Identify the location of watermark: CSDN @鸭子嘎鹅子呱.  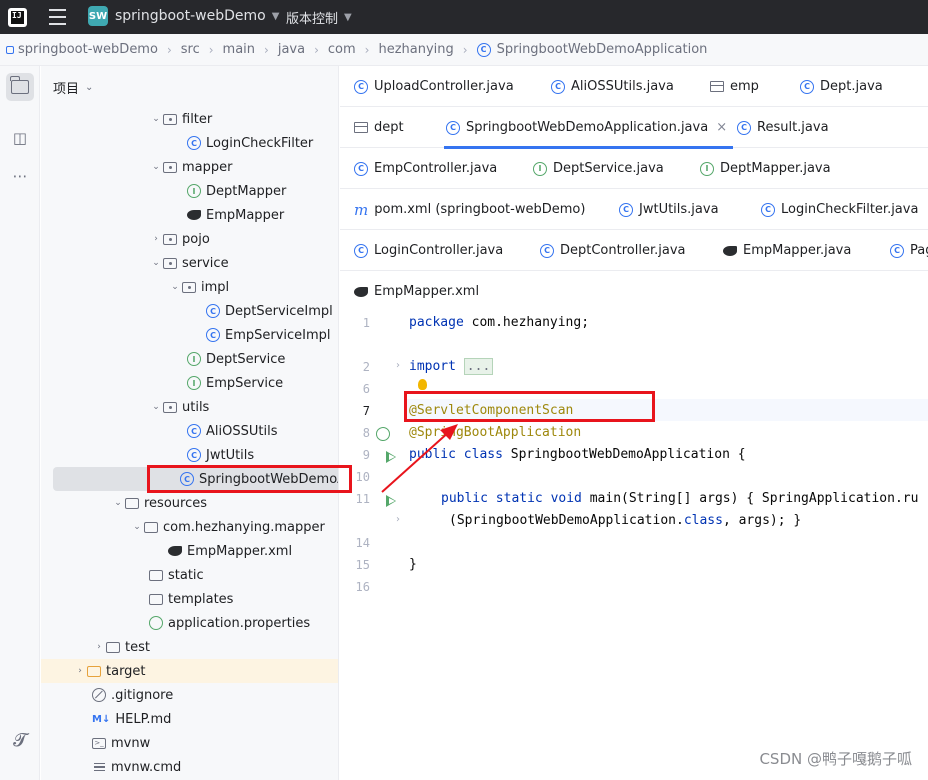
(835, 759).